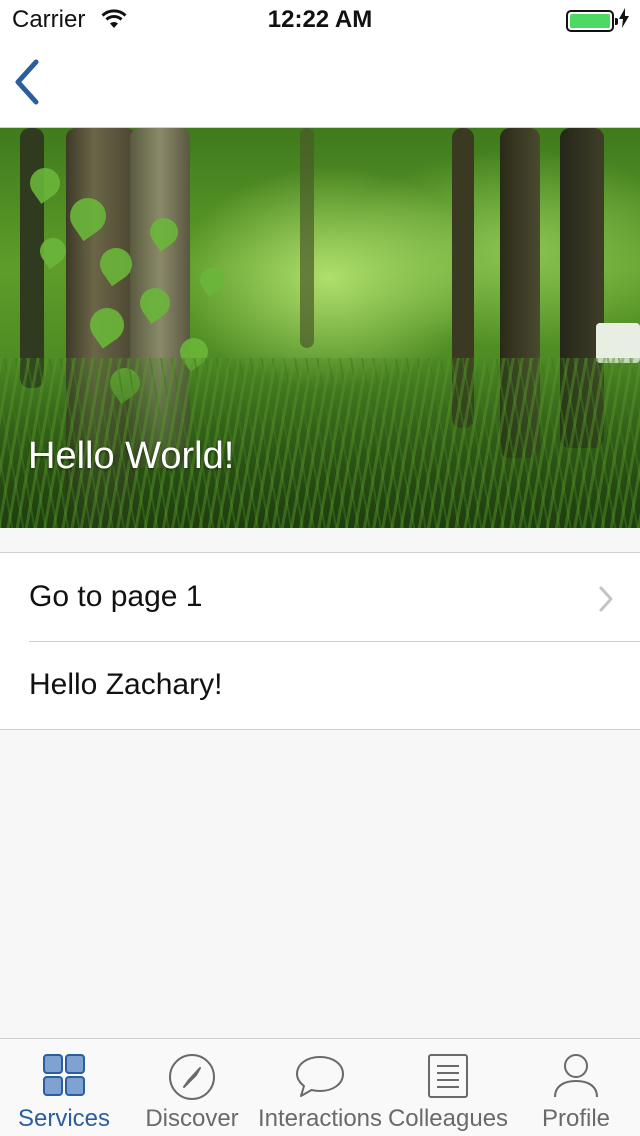 This screenshot has height=1136, width=640. I want to click on list-item-label: Hello Zachary!, so click(126, 684).